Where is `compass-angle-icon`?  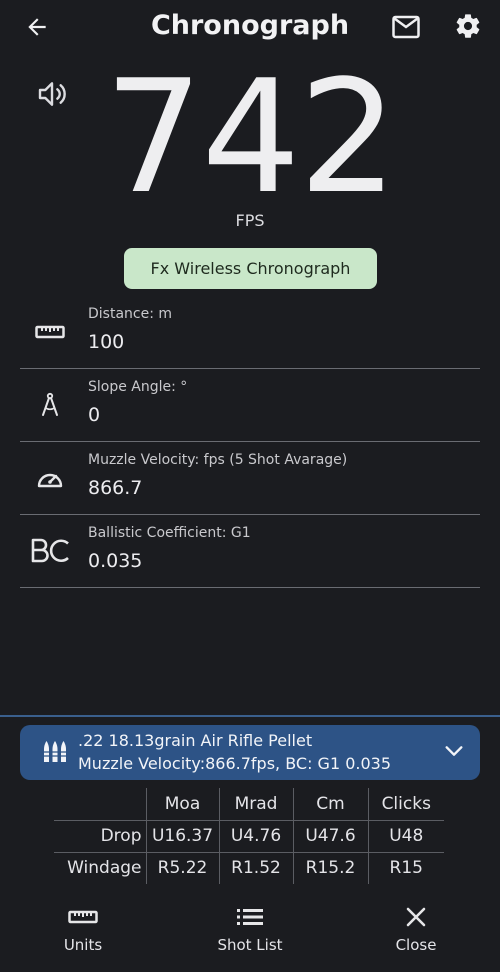
compass-angle-icon is located at coordinates (50, 405).